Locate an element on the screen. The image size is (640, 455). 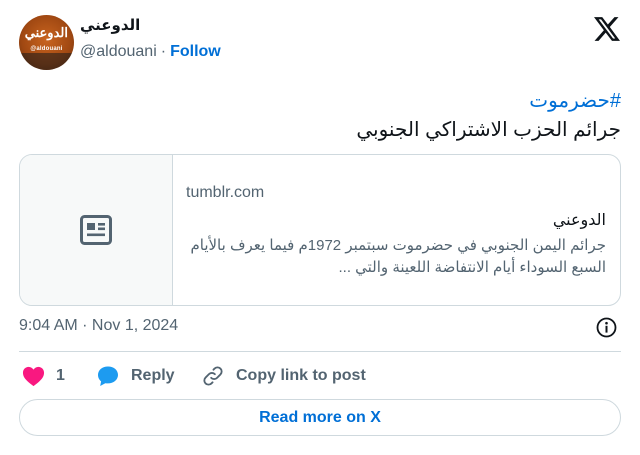
like-count: 1 is located at coordinates (60, 376).